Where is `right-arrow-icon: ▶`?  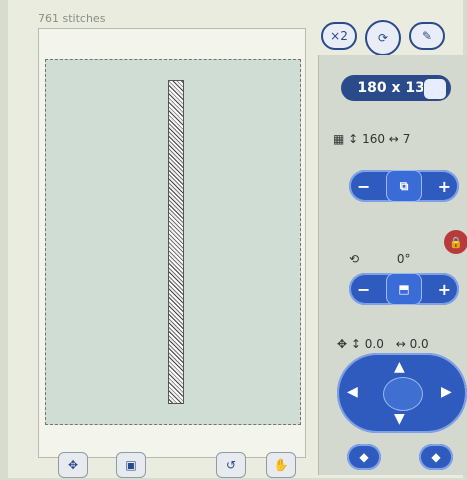
right-arrow-icon: ▶ is located at coordinates (446, 392).